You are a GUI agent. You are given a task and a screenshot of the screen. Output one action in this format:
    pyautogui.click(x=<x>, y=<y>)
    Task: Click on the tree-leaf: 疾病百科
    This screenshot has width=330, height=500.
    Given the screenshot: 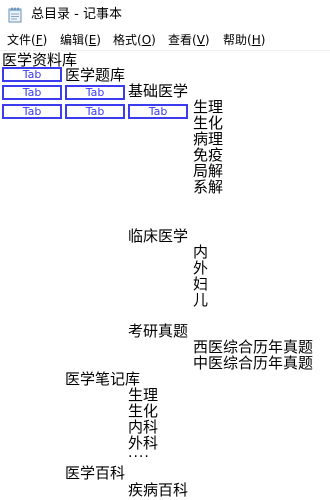 What is the action you would take?
    pyautogui.click(x=158, y=490)
    